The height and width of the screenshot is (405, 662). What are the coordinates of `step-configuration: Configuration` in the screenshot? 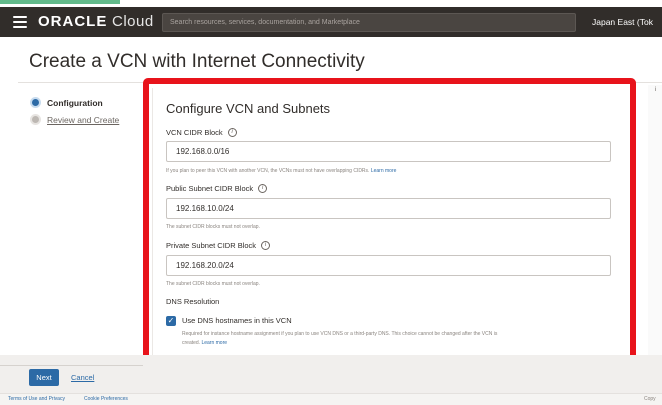 It's located at (66, 102).